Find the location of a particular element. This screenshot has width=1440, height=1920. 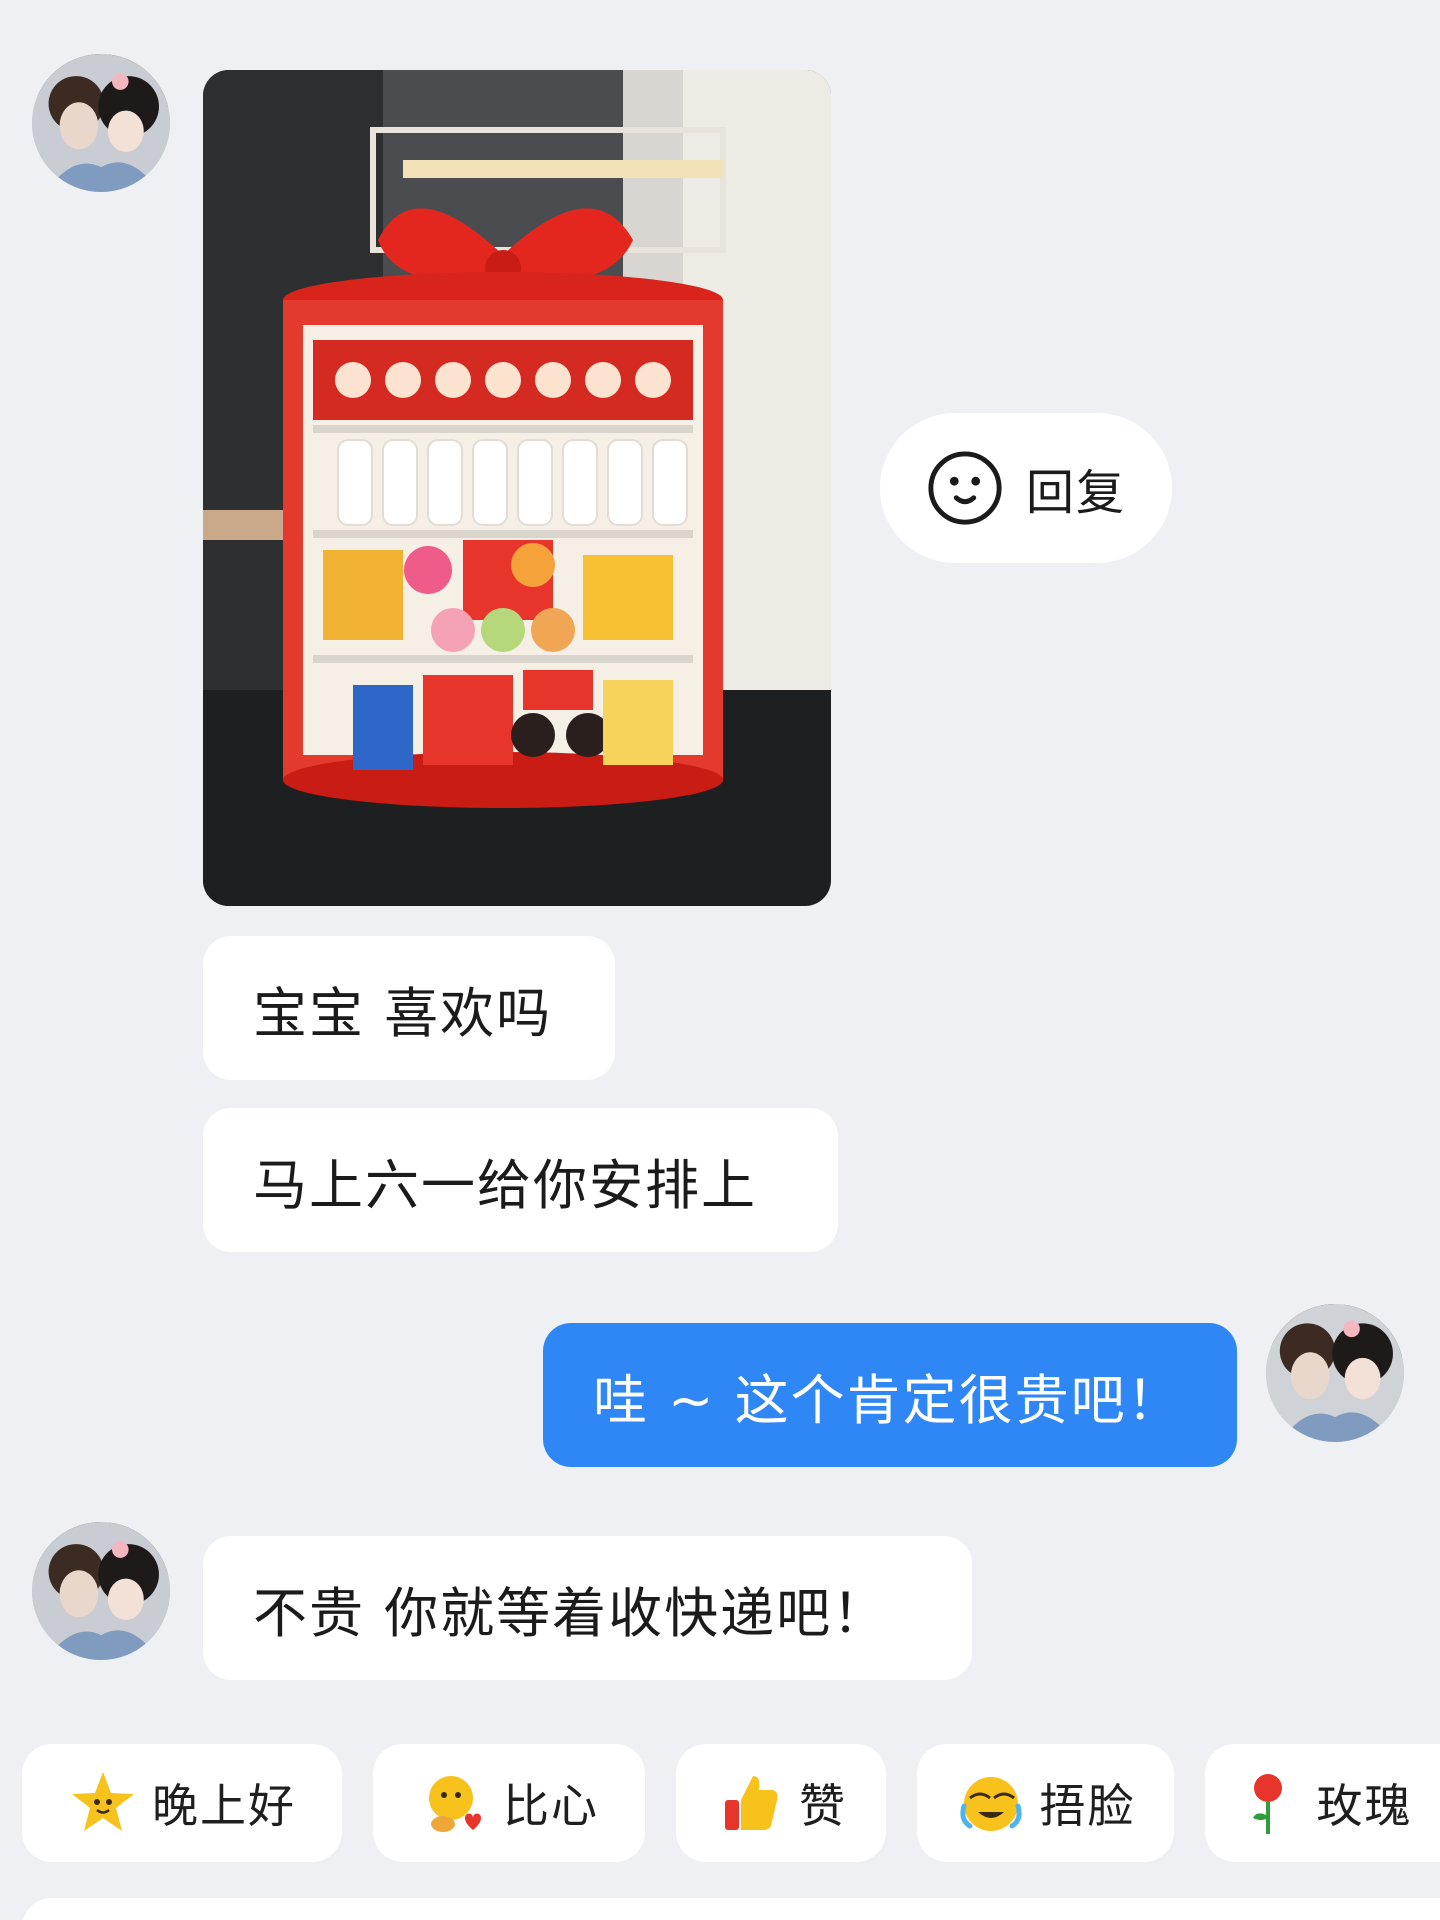

quick-reply-facepalm: 捂脸 is located at coordinates (1045, 1803).